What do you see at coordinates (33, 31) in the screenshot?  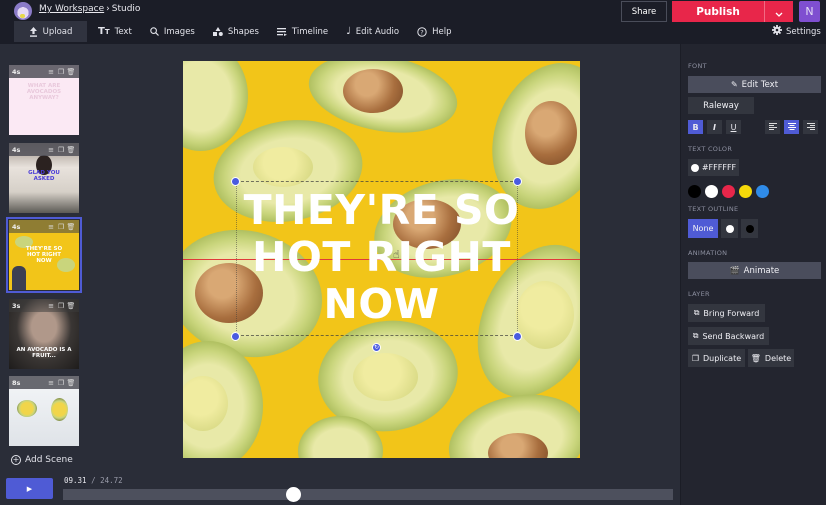 I see `upload-icon` at bounding box center [33, 31].